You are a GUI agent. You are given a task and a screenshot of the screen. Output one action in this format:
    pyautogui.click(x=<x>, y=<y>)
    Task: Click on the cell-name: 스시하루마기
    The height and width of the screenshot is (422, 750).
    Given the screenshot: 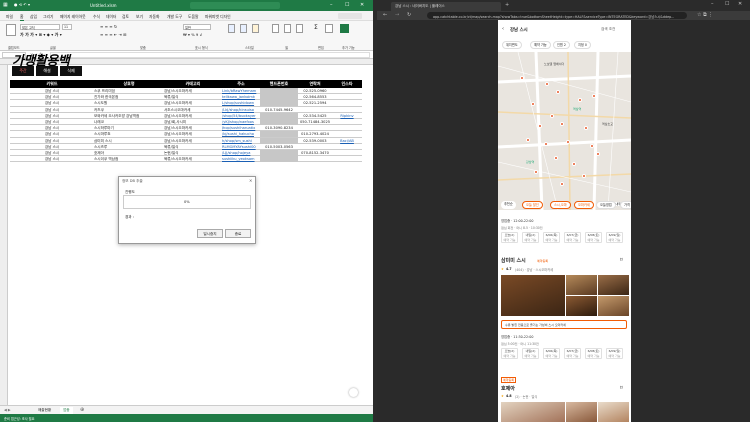 What is the action you would take?
    pyautogui.click(x=129, y=128)
    